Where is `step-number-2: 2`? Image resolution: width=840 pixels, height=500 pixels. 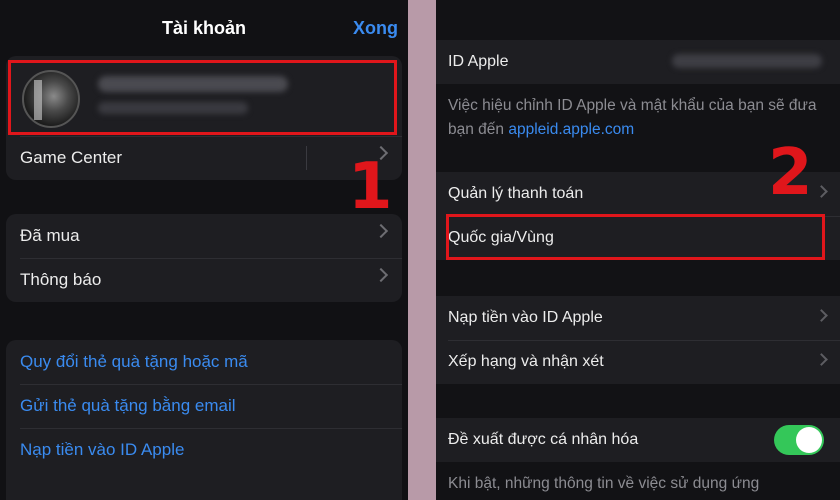
step-number-2: 2 is located at coordinates (790, 173).